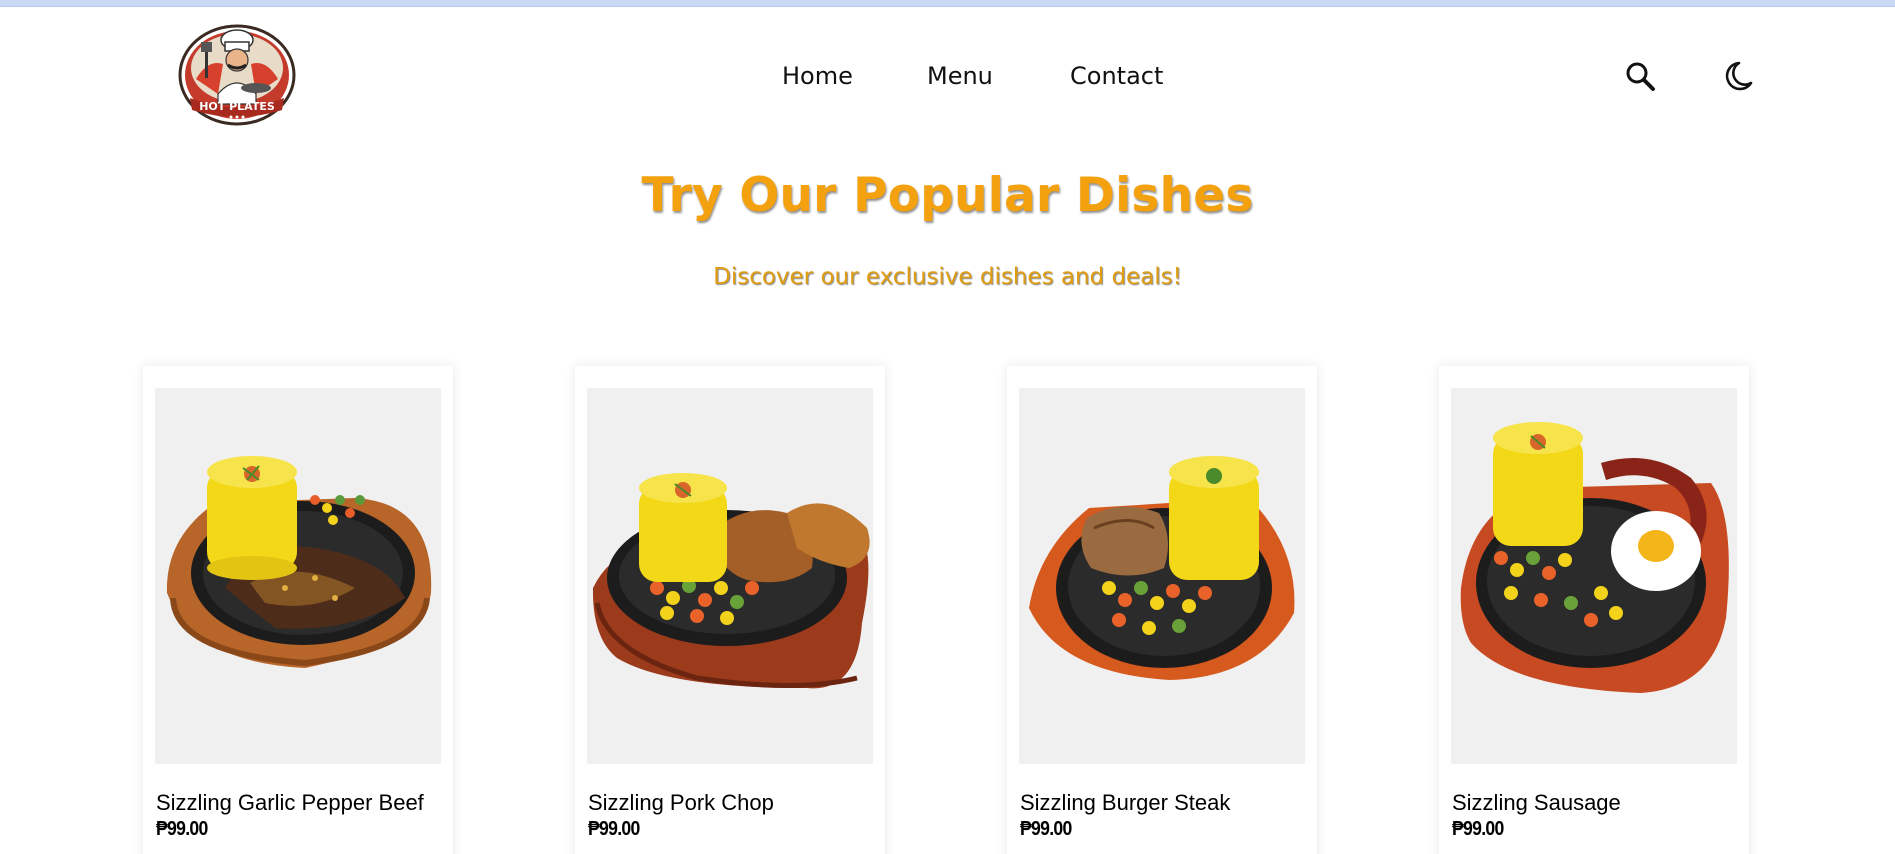  I want to click on search-icon, so click(1641, 77).